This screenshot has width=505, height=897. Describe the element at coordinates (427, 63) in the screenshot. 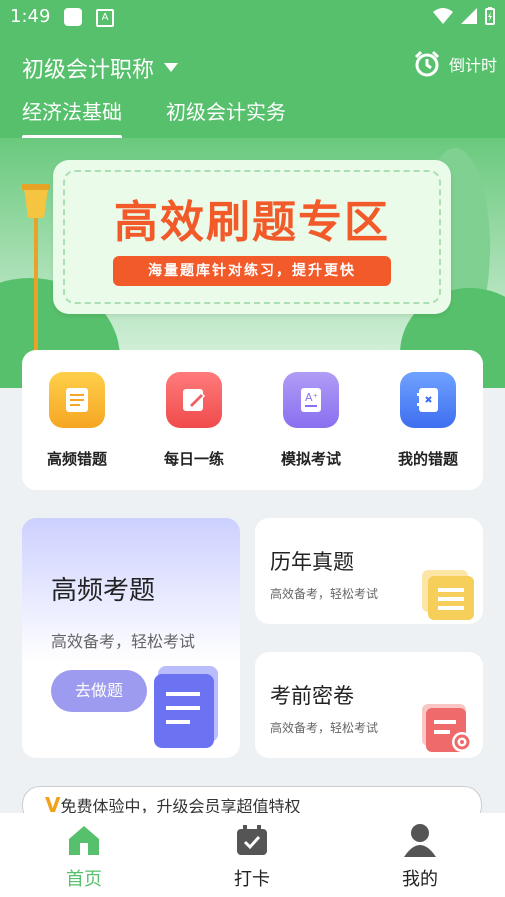

I see `alarm-clock-icon` at that location.